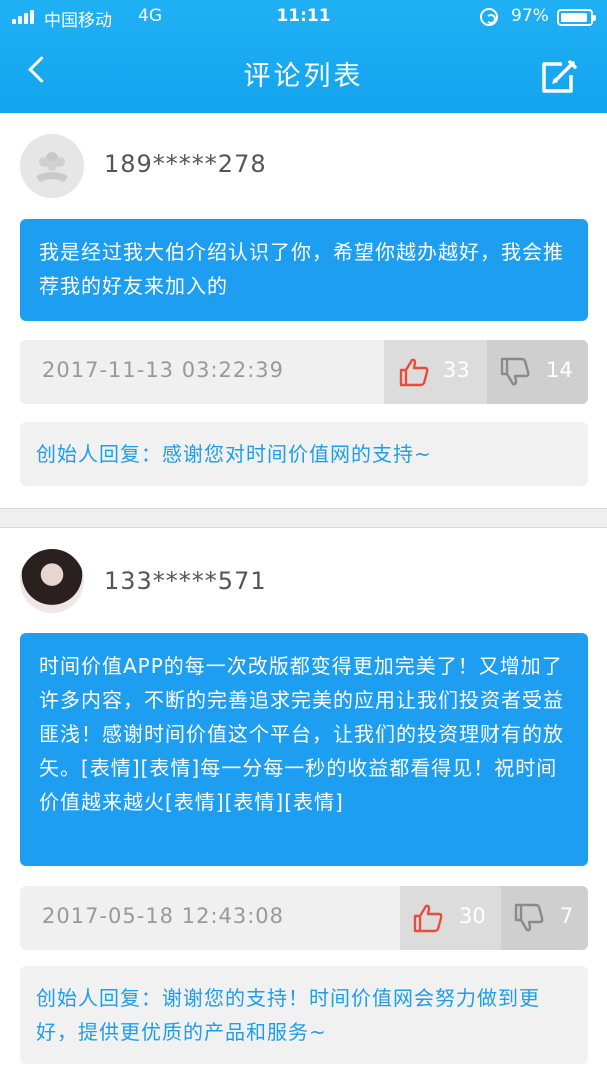  What do you see at coordinates (576, 17) in the screenshot?
I see `battery-icon` at bounding box center [576, 17].